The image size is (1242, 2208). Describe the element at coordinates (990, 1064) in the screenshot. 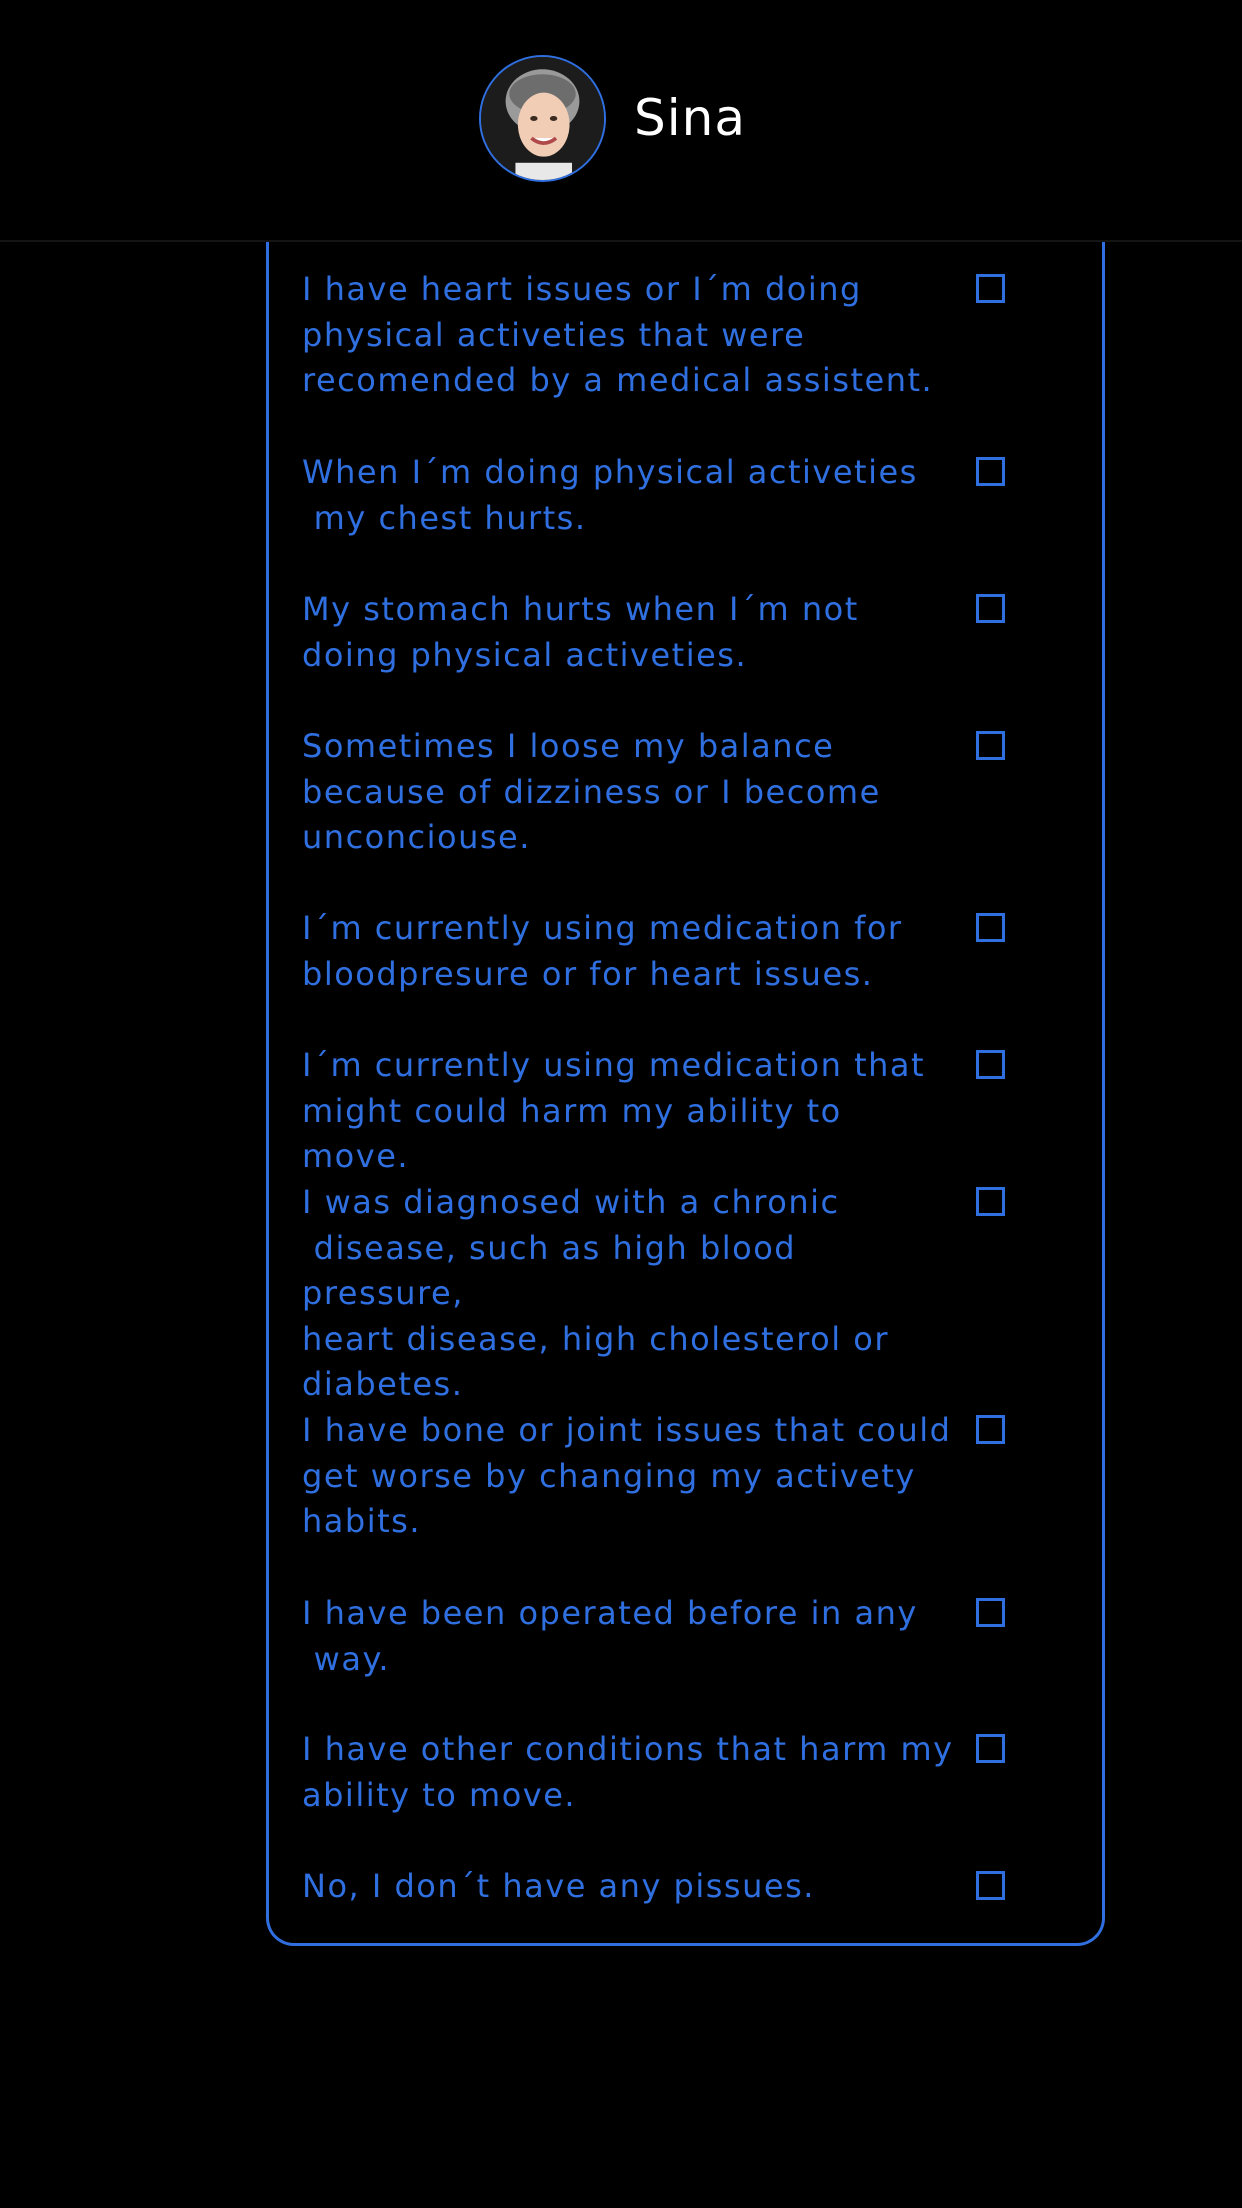

I see `checkbox-movement-medication` at that location.